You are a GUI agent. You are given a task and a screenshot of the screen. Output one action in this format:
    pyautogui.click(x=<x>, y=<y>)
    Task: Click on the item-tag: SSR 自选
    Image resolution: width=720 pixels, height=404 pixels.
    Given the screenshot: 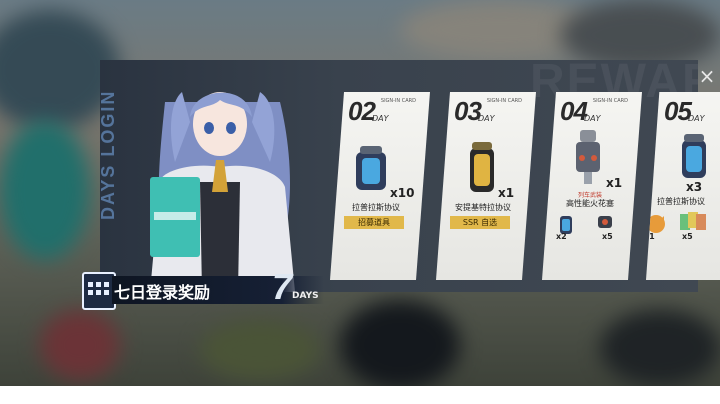 What is the action you would take?
    pyautogui.click(x=480, y=222)
    